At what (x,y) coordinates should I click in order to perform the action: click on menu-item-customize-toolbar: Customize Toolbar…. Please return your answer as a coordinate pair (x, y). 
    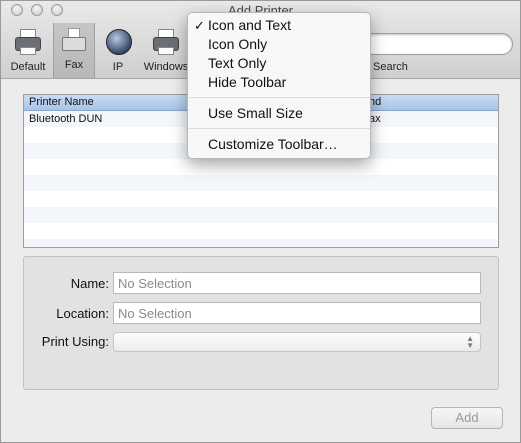
    Looking at the image, I should click on (279, 144).